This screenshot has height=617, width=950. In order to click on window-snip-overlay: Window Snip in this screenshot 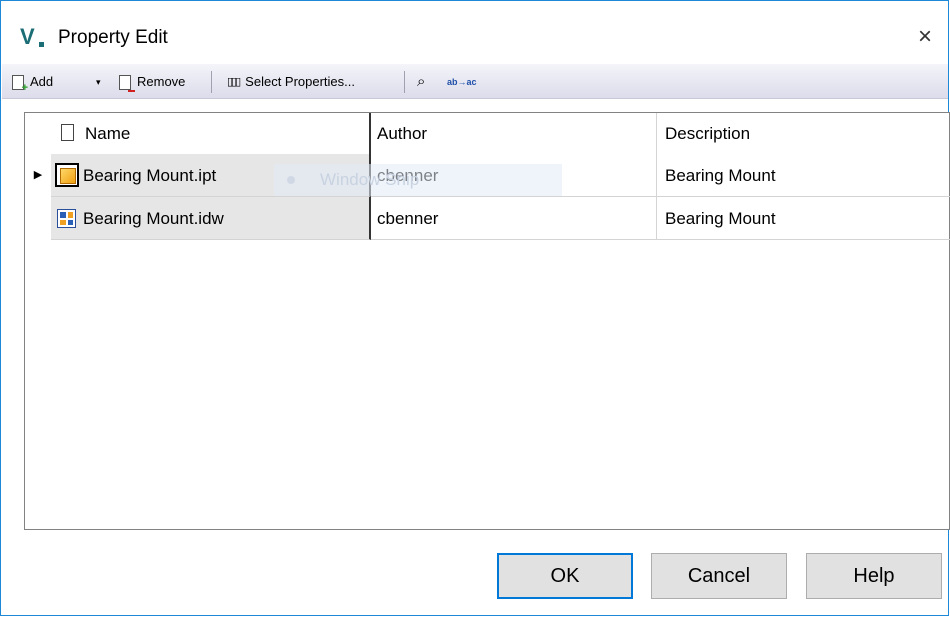, I will do `click(418, 180)`.